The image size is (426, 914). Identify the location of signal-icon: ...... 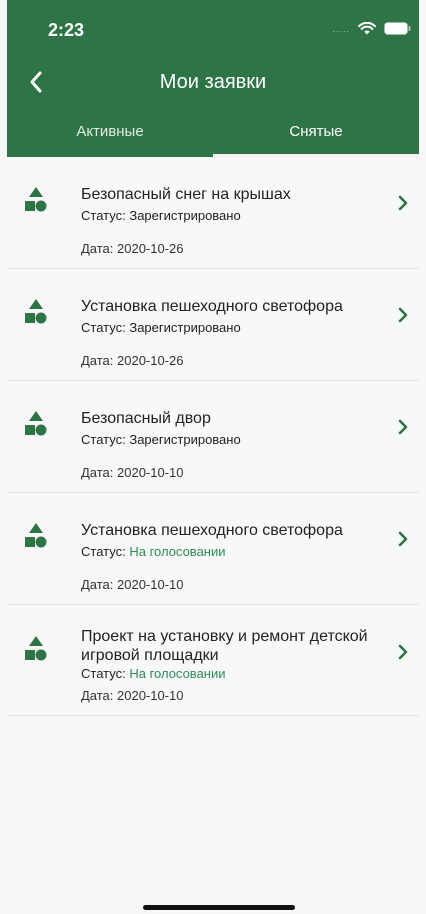
(341, 28).